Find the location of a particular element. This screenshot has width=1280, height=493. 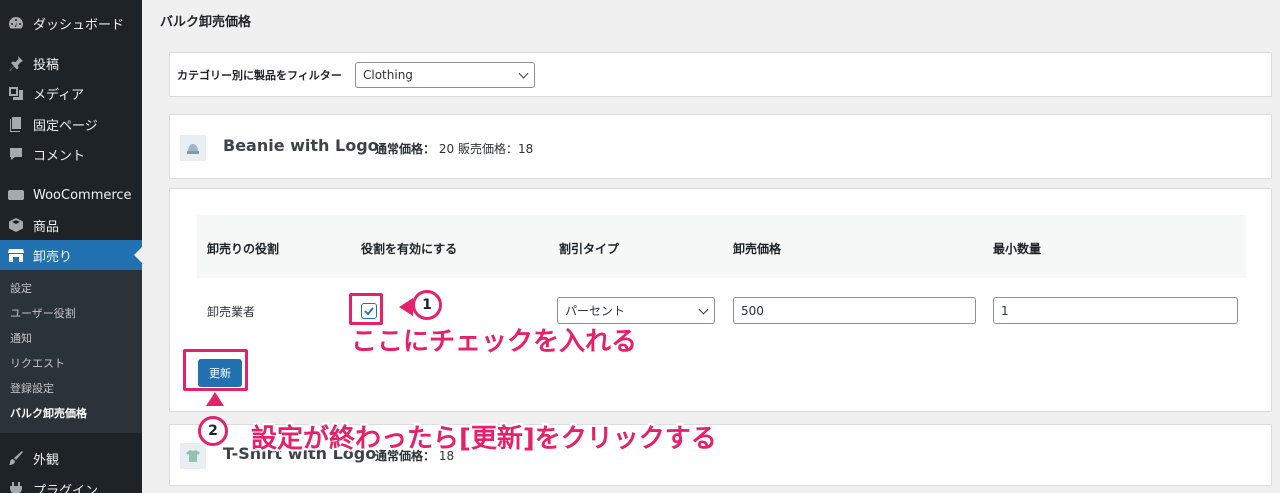

page-title: バルク卸売価格 is located at coordinates (206, 22).